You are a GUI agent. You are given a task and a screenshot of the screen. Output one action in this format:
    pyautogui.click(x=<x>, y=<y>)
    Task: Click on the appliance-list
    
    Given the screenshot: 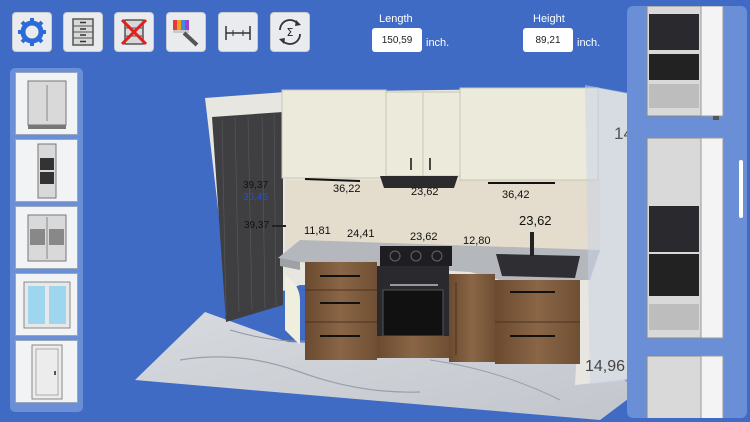 What is the action you would take?
    pyautogui.click(x=685, y=212)
    